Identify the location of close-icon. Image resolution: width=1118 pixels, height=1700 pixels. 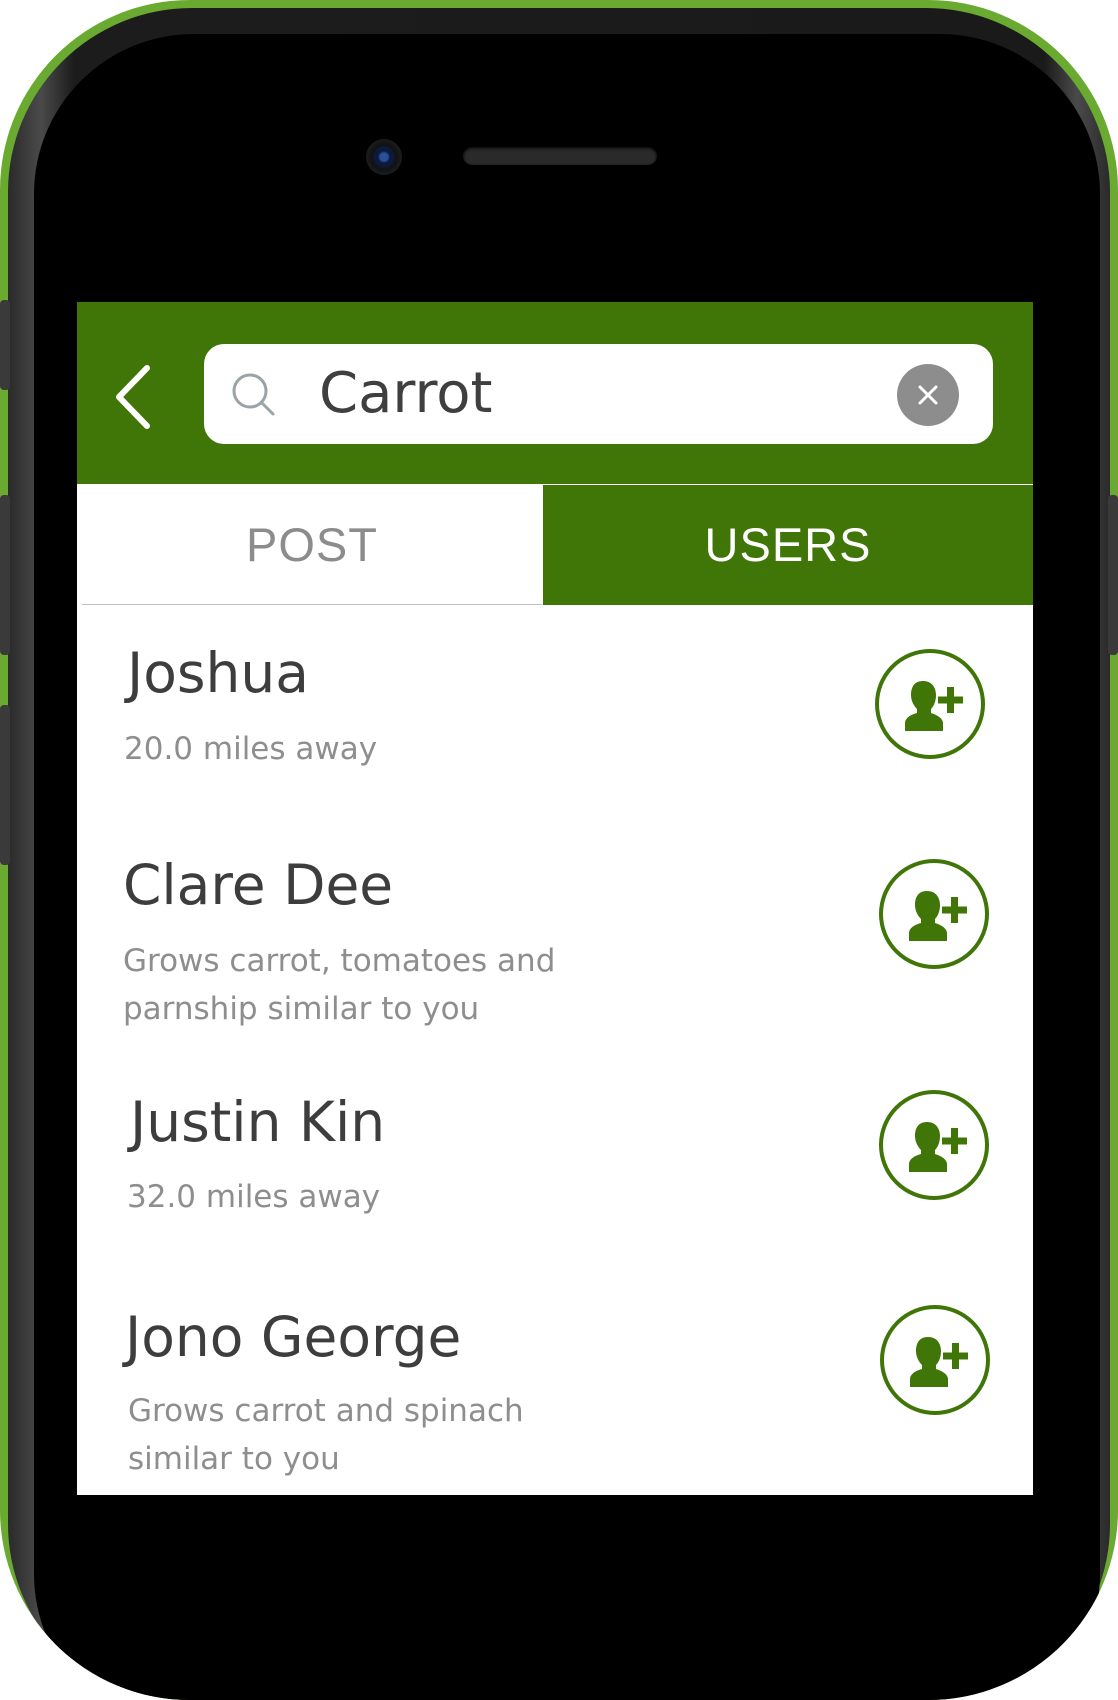
(928, 395).